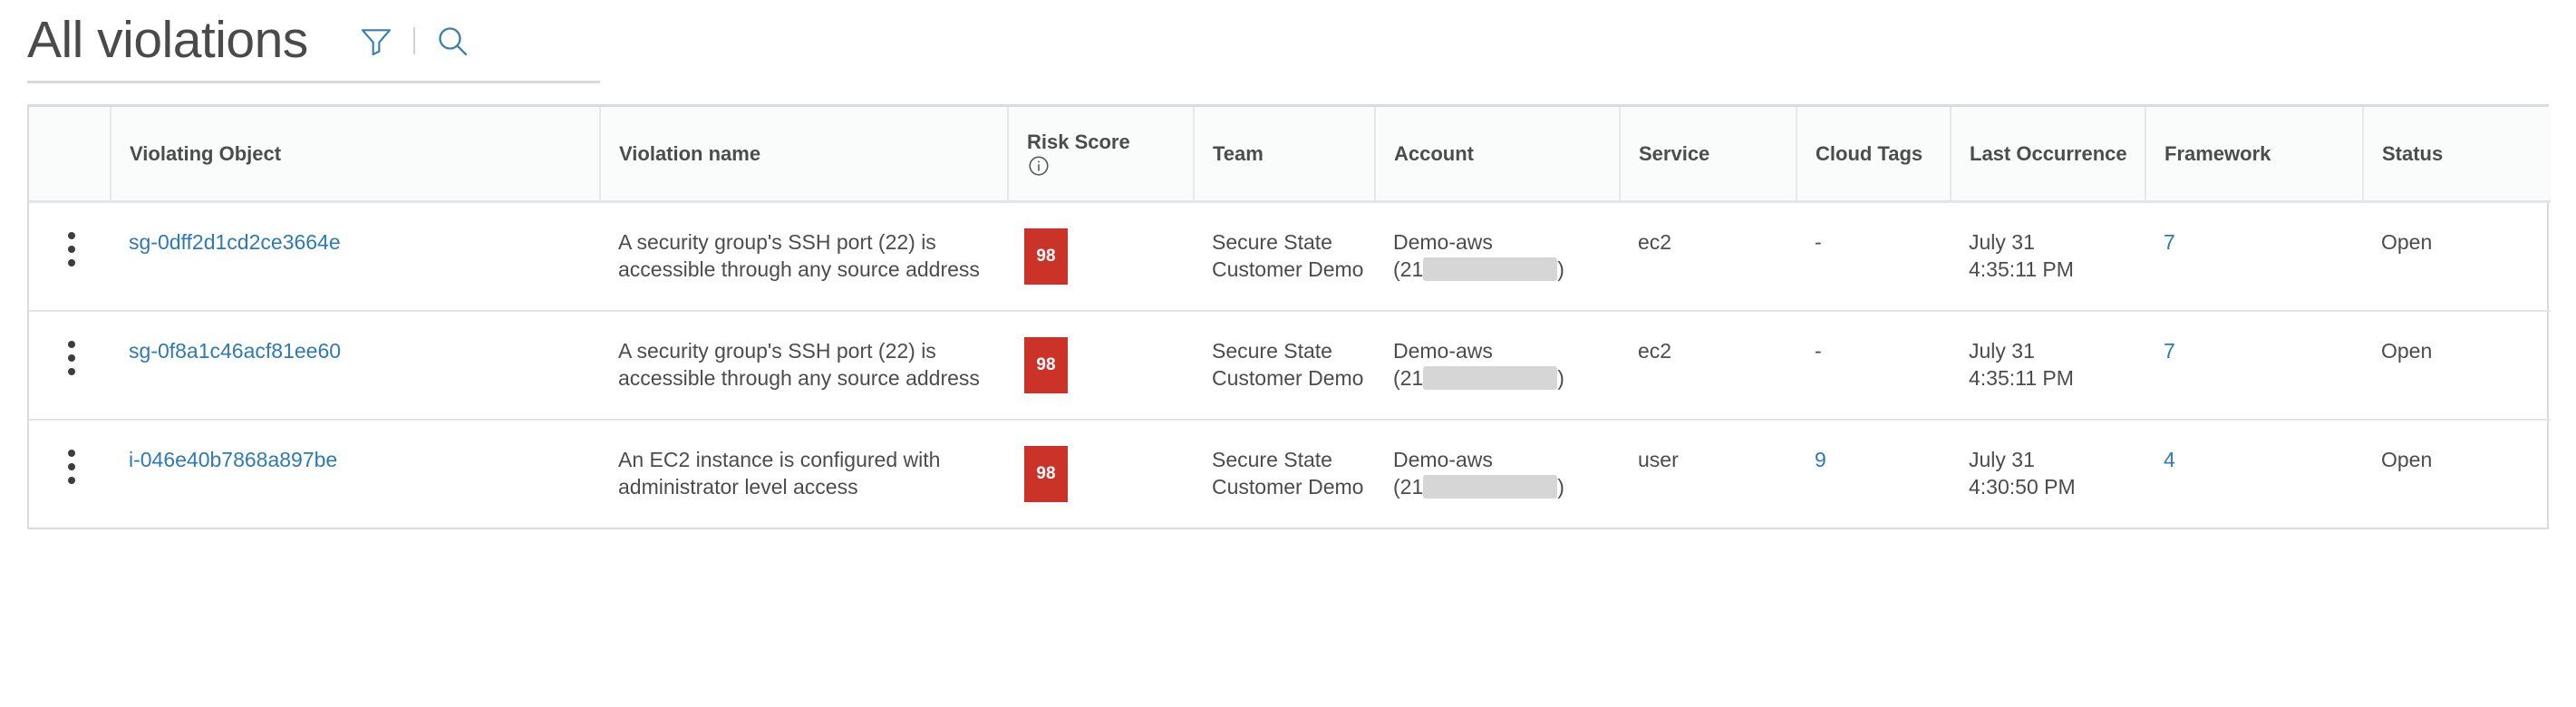 The width and height of the screenshot is (2576, 707). Describe the element at coordinates (690, 153) in the screenshot. I see `column-header-violation-name-label: Violation name` at that location.